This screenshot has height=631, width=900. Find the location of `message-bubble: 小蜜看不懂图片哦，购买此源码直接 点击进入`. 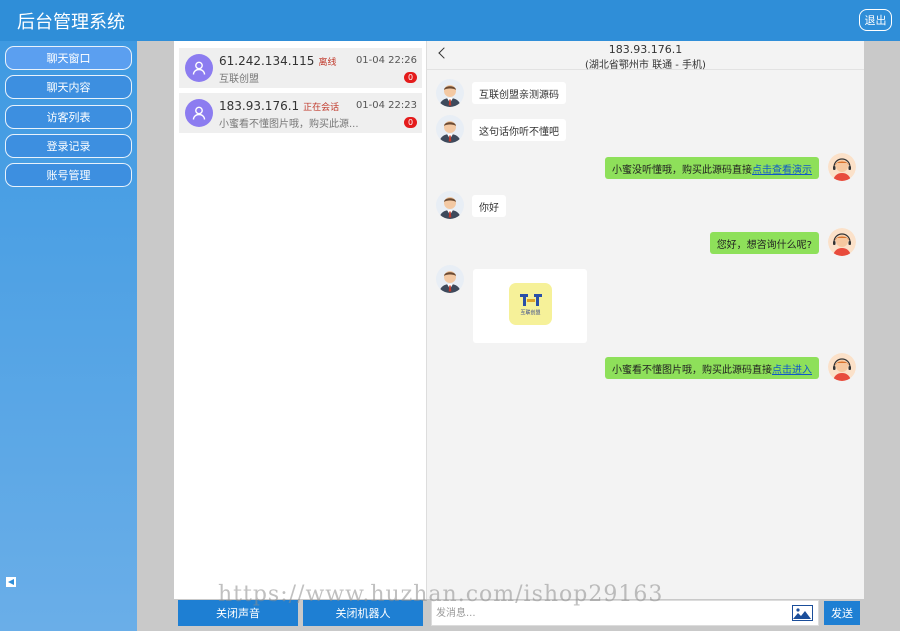

message-bubble: 小蜜看不懂图片哦，购买此源码直接 点击进入 is located at coordinates (712, 368).